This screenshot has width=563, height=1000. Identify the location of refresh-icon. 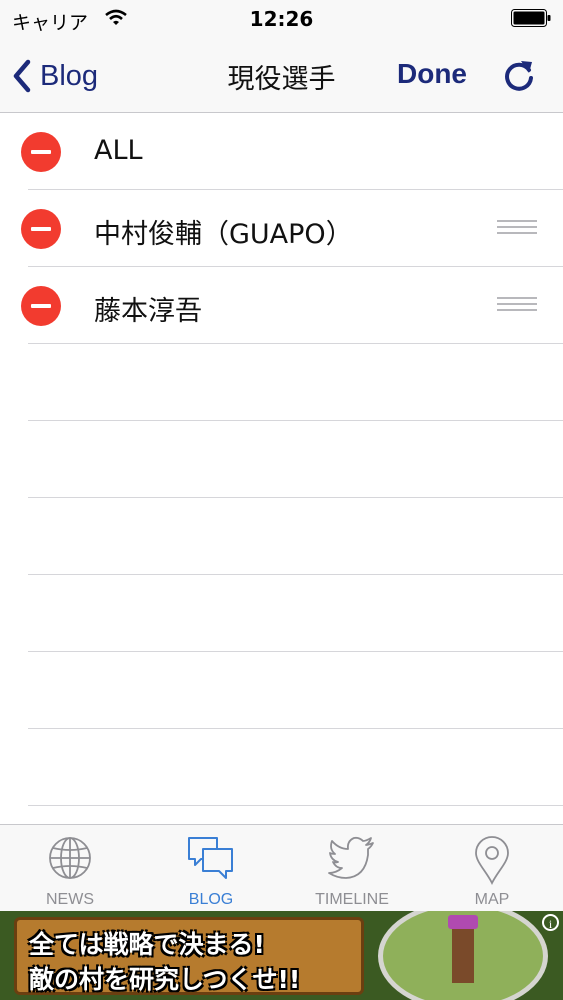
(519, 75).